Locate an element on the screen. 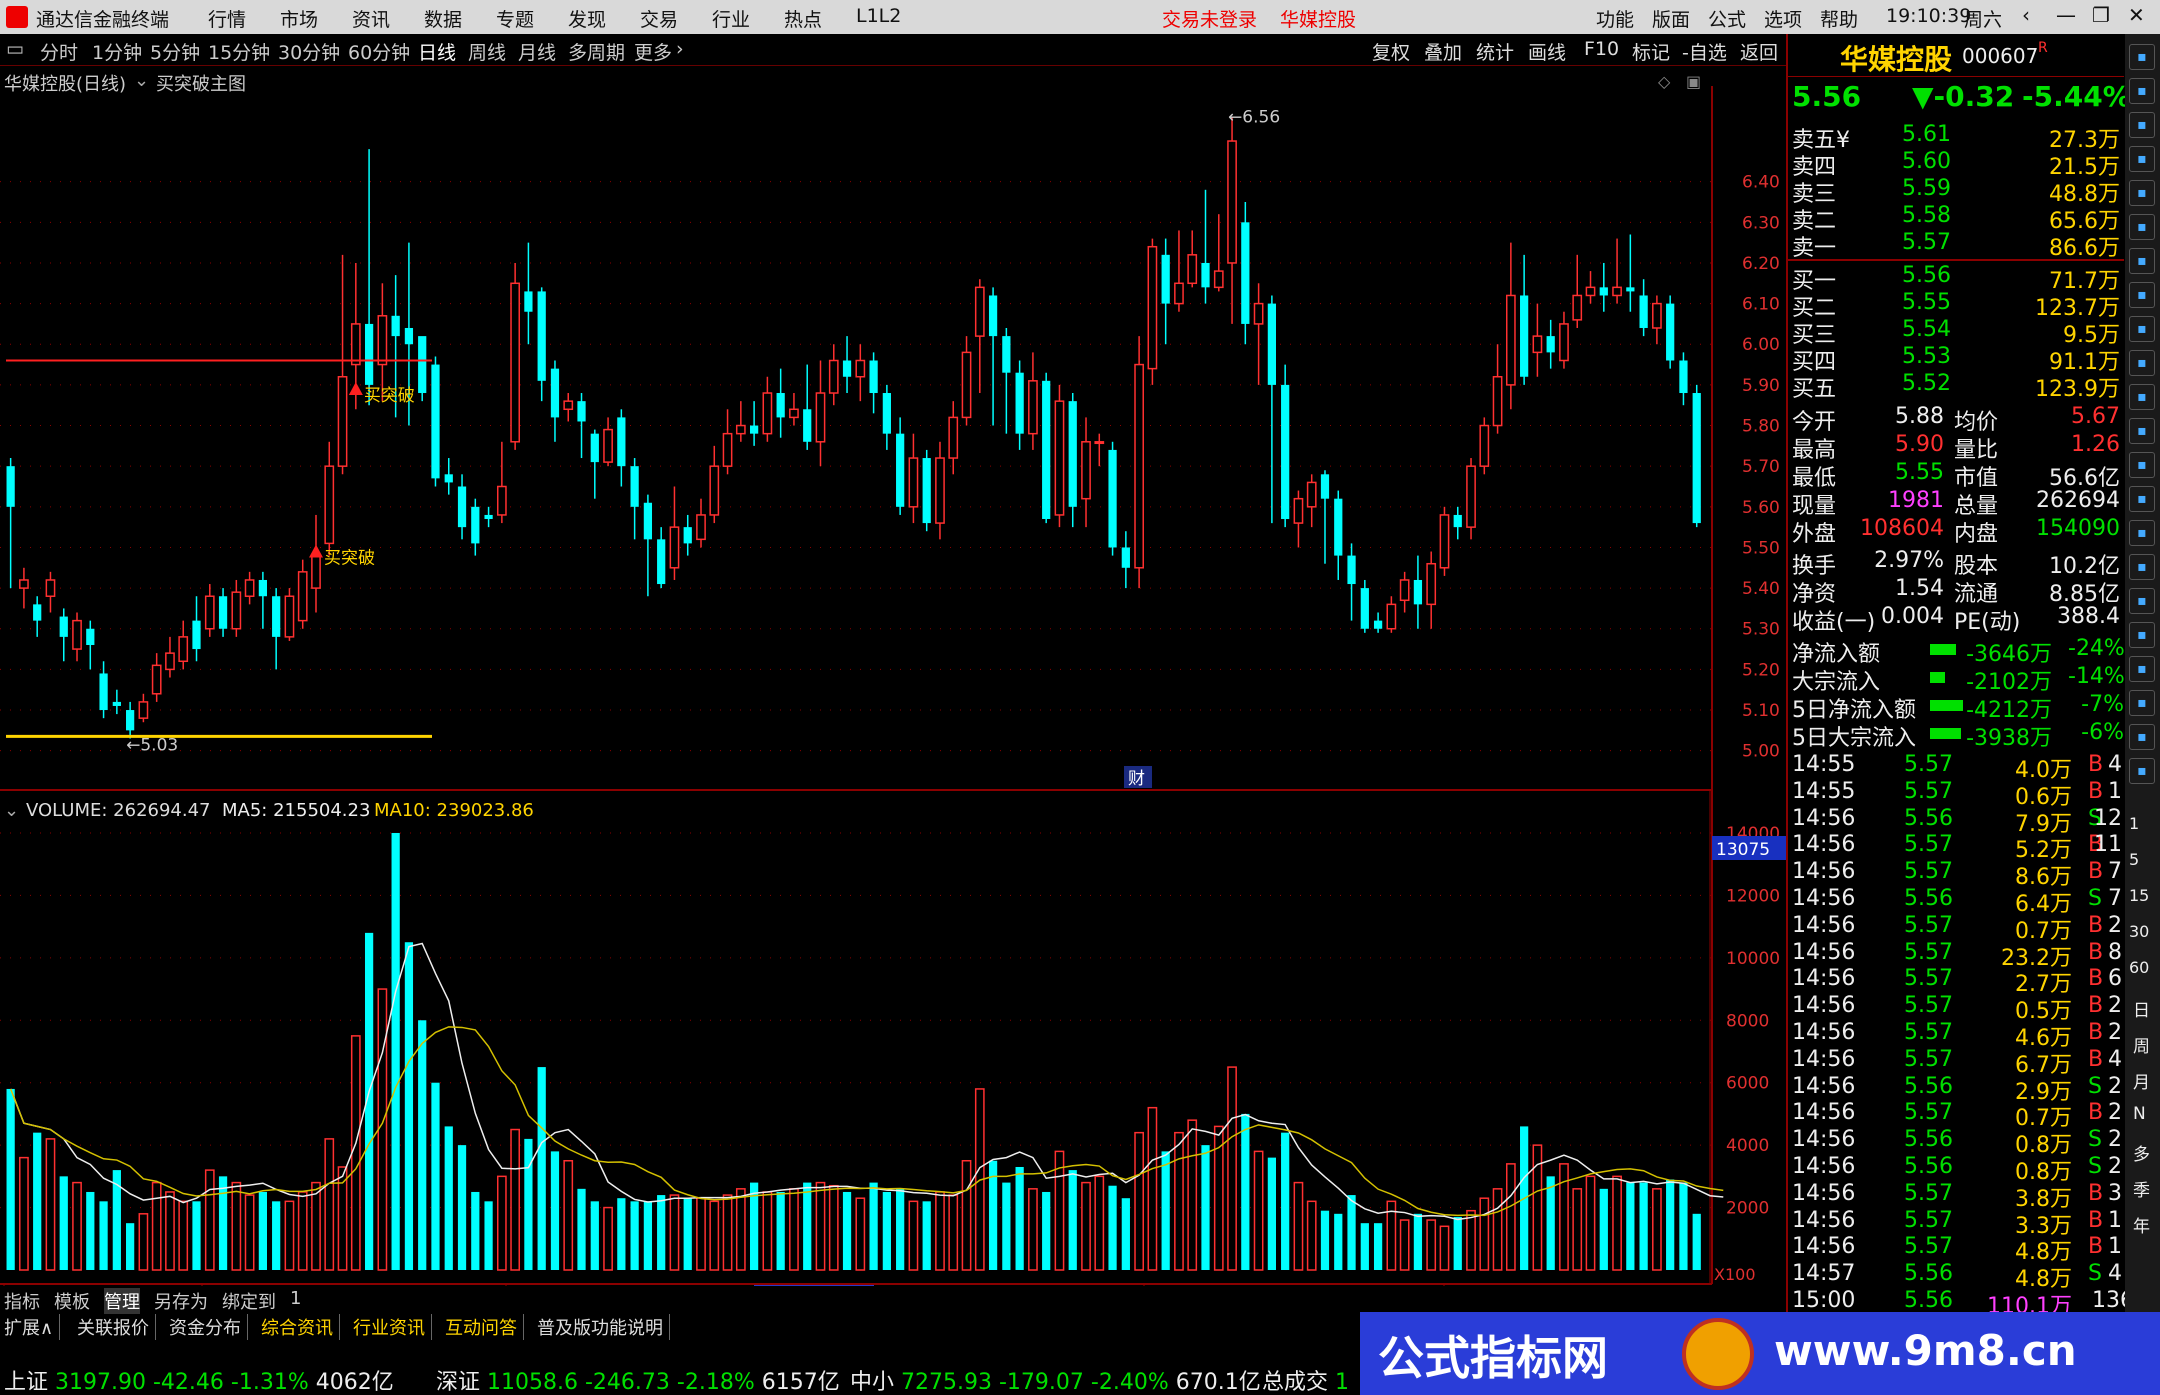 The image size is (2160, 1395). menu-item: 行情 is located at coordinates (227, 18).